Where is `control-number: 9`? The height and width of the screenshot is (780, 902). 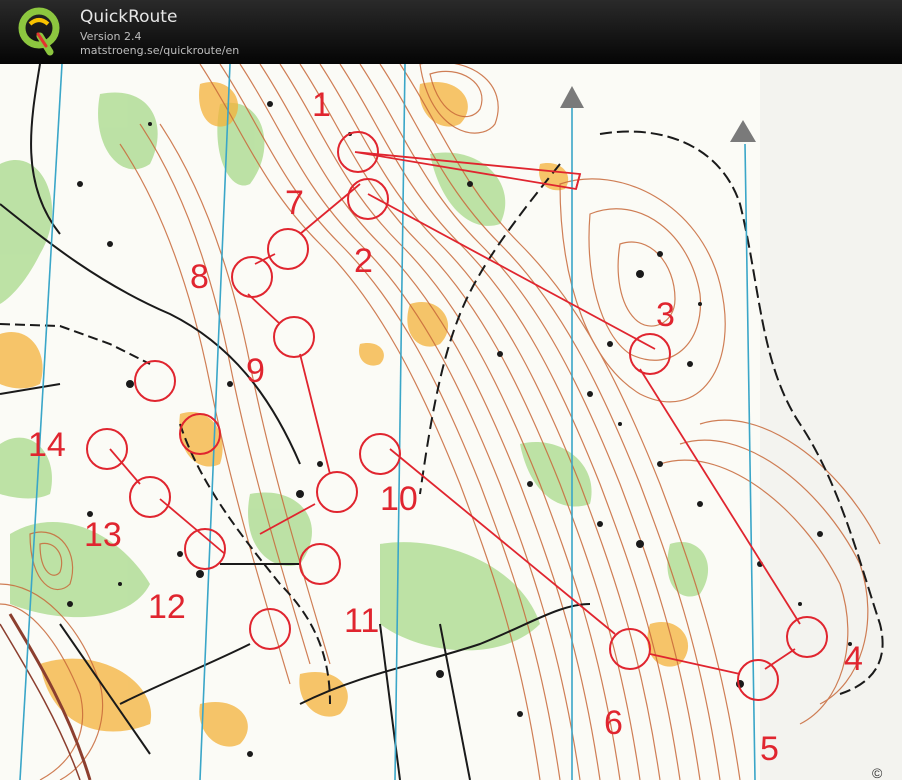 control-number: 9 is located at coordinates (255, 371).